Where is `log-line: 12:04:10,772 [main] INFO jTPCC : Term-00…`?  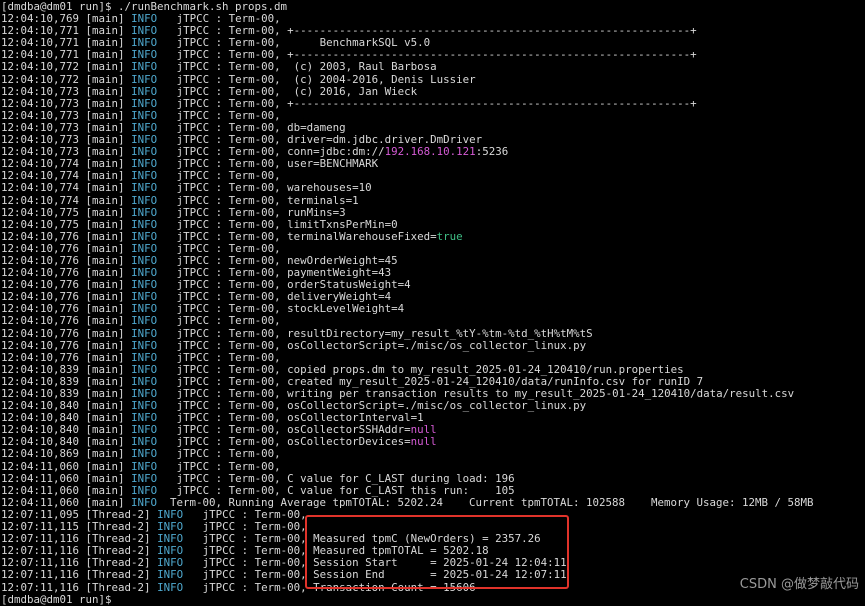
log-line: 12:04:10,772 [main] INFO jTPCC : Term-00… is located at coordinates (219, 67).